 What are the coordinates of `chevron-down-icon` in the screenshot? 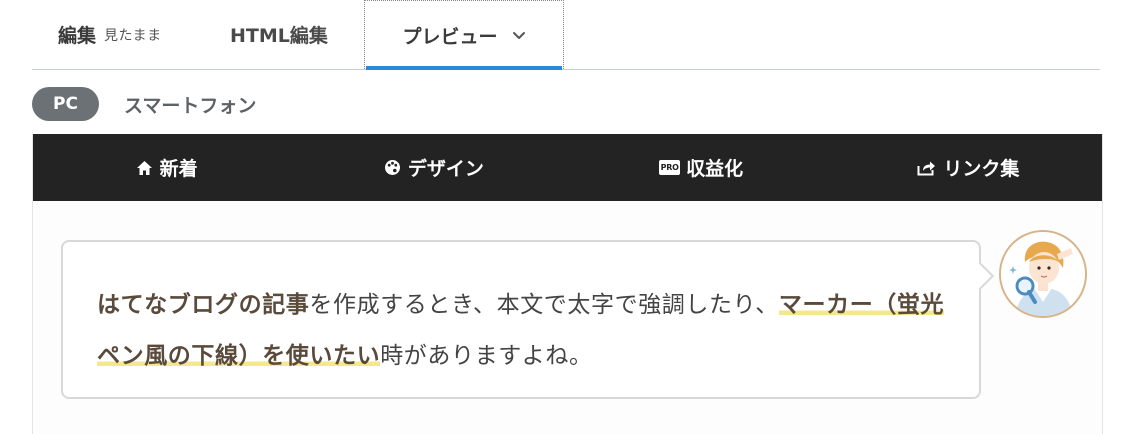 It's located at (519, 35).